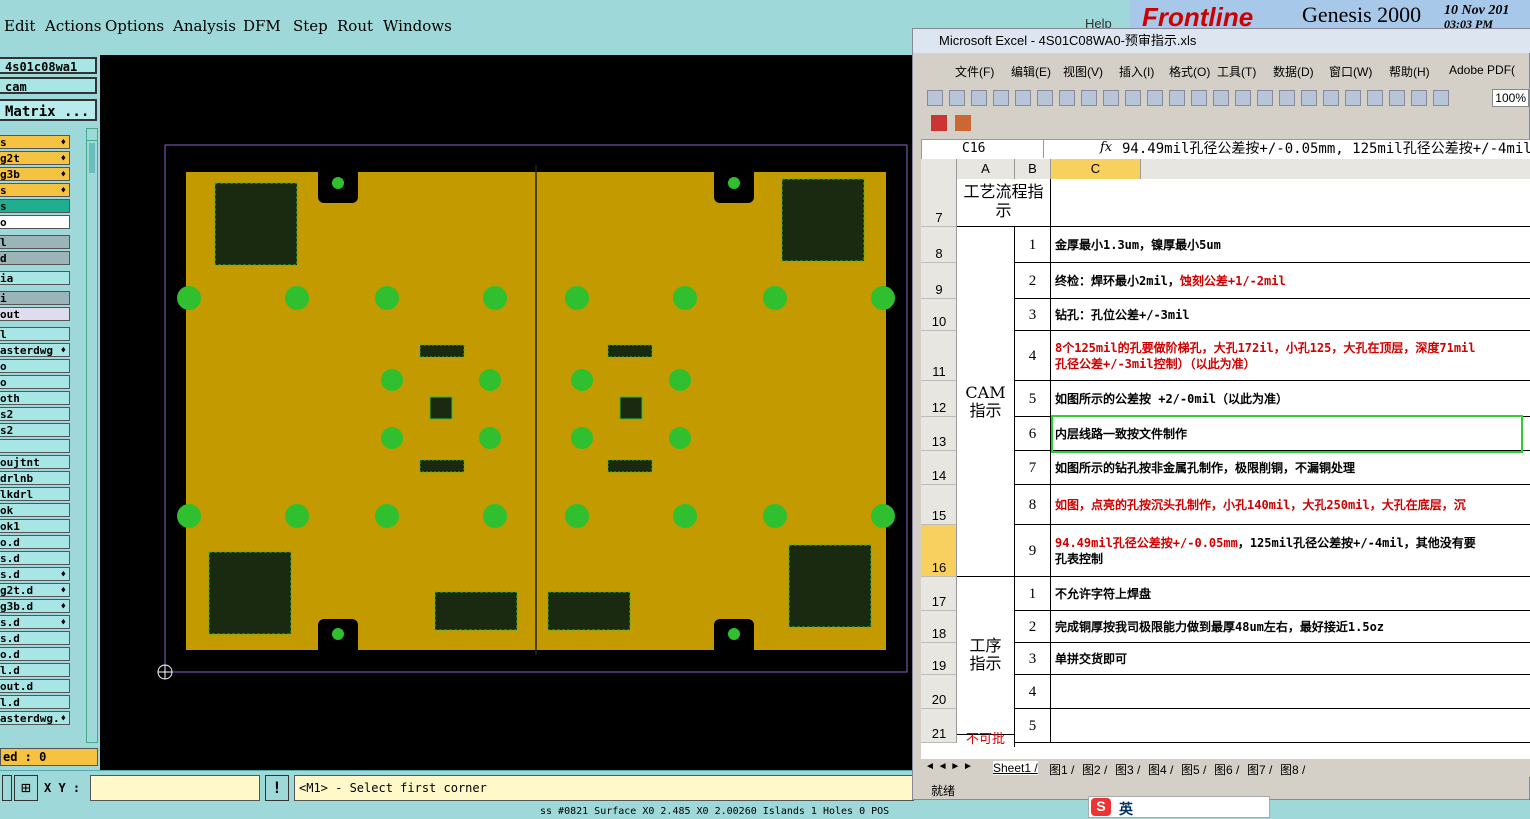 This screenshot has height=819, width=1530. Describe the element at coordinates (35, 718) in the screenshot. I see `layer-item: asterdwg. ♦` at that location.